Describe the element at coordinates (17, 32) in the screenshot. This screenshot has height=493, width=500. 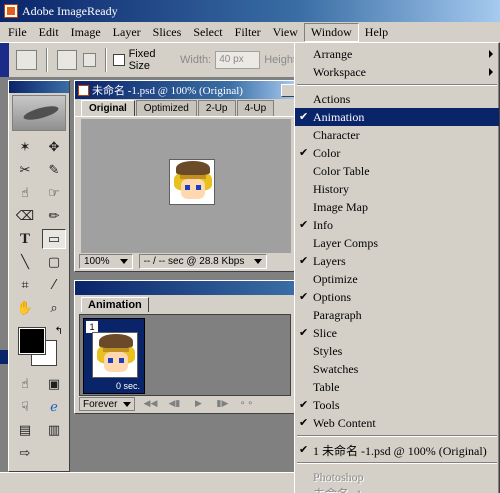
I see `menu-file: File` at that location.